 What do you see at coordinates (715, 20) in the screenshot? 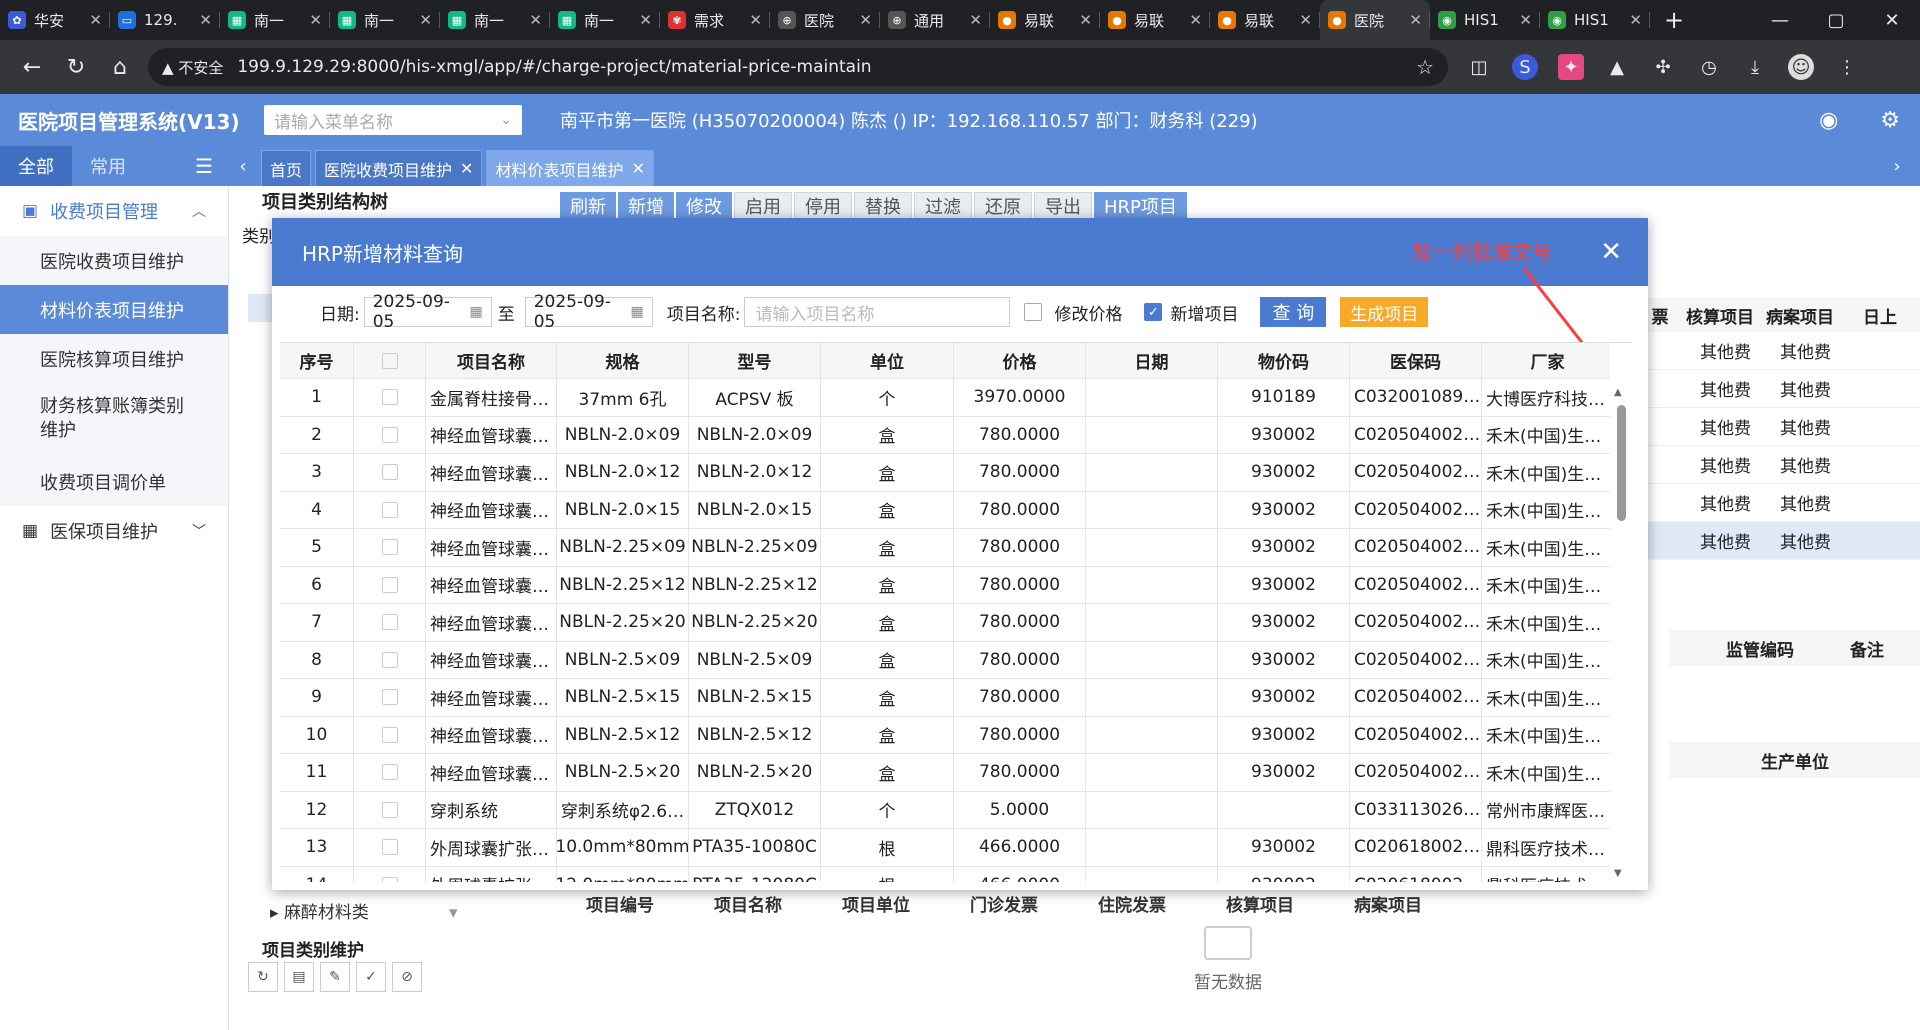
I see `browser-tab: ✾ 需求 ✕` at bounding box center [715, 20].